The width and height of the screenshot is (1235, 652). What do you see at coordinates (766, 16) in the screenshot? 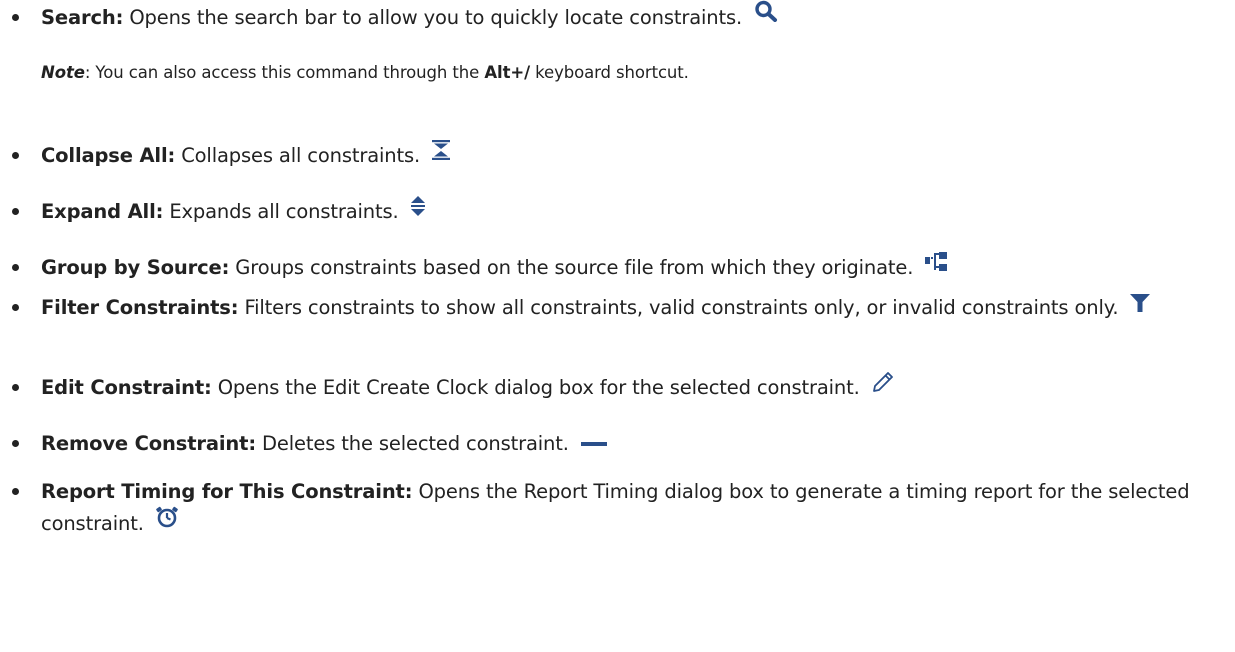
I see `search-icon` at bounding box center [766, 16].